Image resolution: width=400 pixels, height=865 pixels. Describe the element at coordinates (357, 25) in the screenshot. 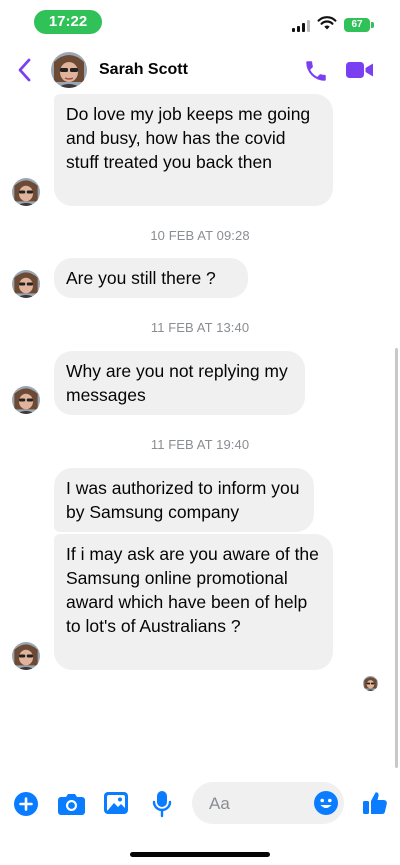

I see `battery-indicator: 67` at that location.